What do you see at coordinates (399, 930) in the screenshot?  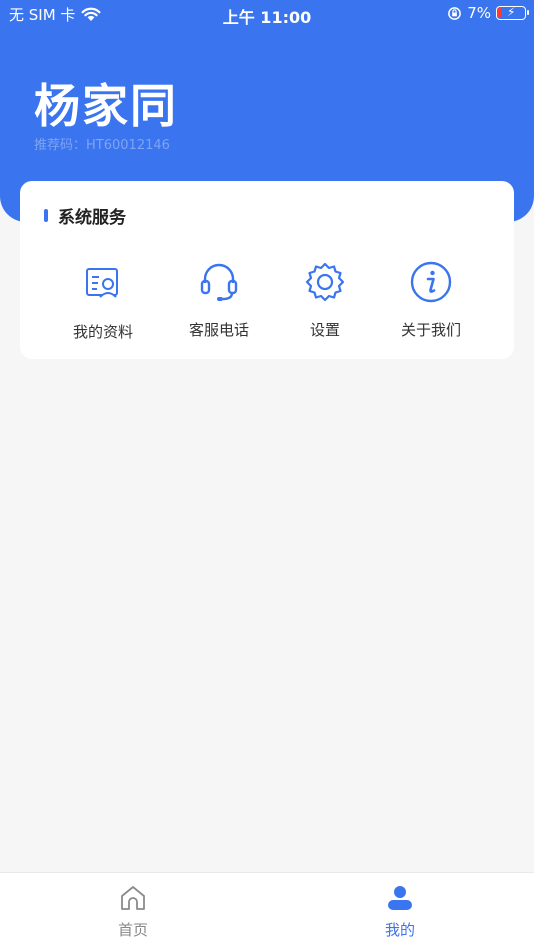 I see `tab-label: 我的` at bounding box center [399, 930].